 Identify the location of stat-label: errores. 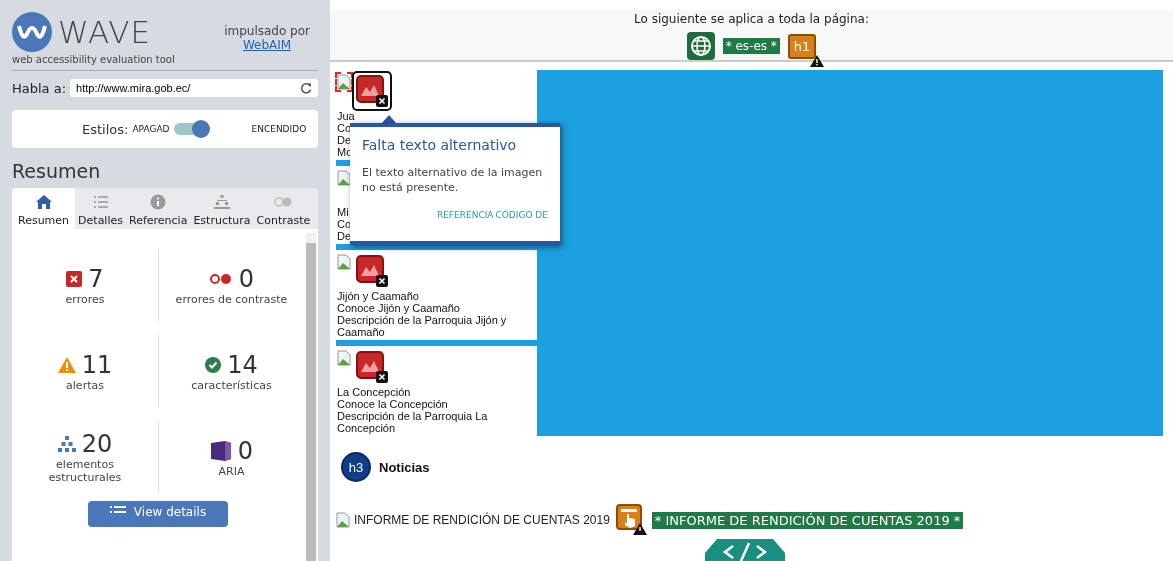
(85, 299).